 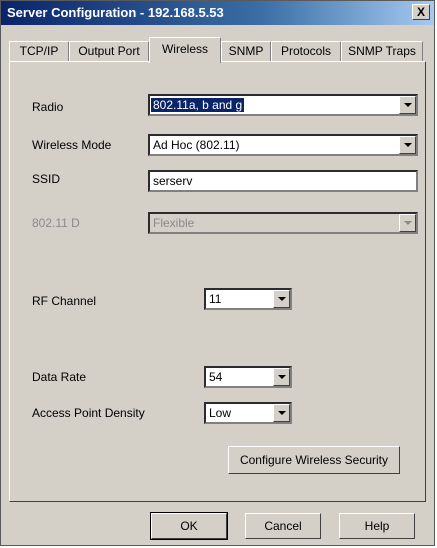 I want to click on tab-snmp: SNMP, so click(x=246, y=51).